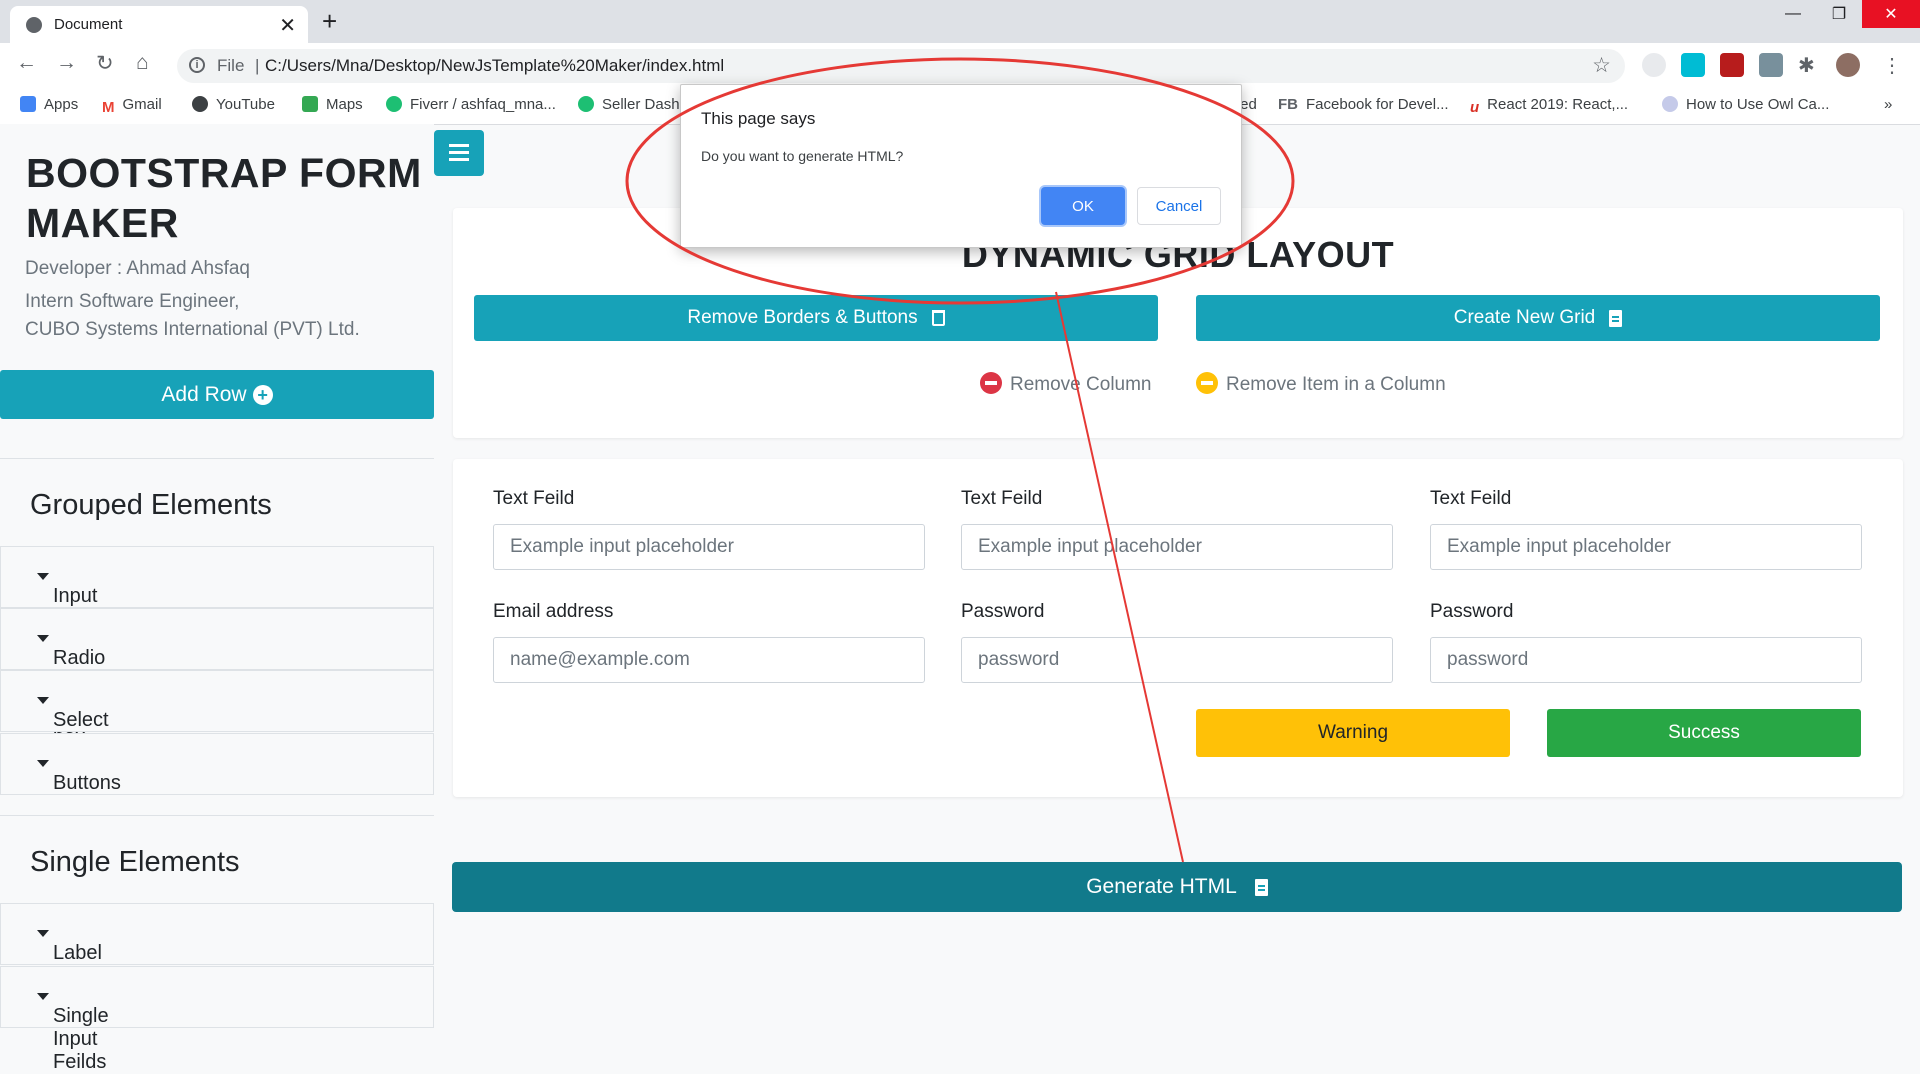 Image resolution: width=1920 pixels, height=1074 pixels. What do you see at coordinates (1288, 104) in the screenshot?
I see `fb-icon: FB` at bounding box center [1288, 104].